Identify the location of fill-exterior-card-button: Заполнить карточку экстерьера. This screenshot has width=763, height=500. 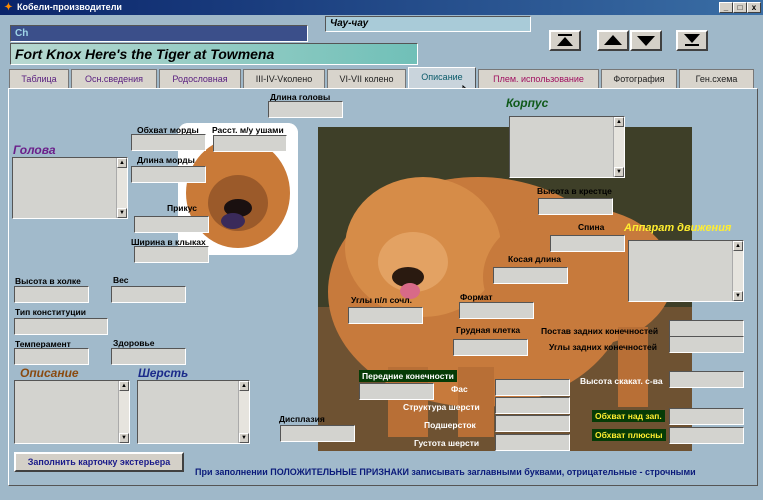
(99, 462).